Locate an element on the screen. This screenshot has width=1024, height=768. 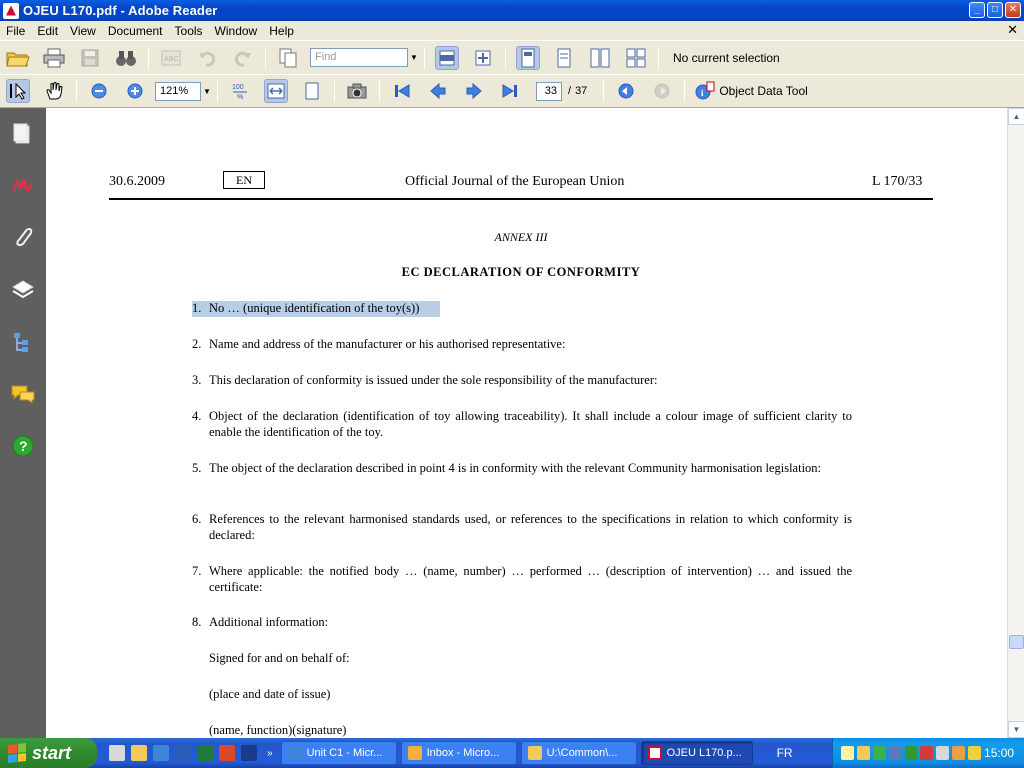
actual-size-label: 100 is located at coordinates (238, 87).